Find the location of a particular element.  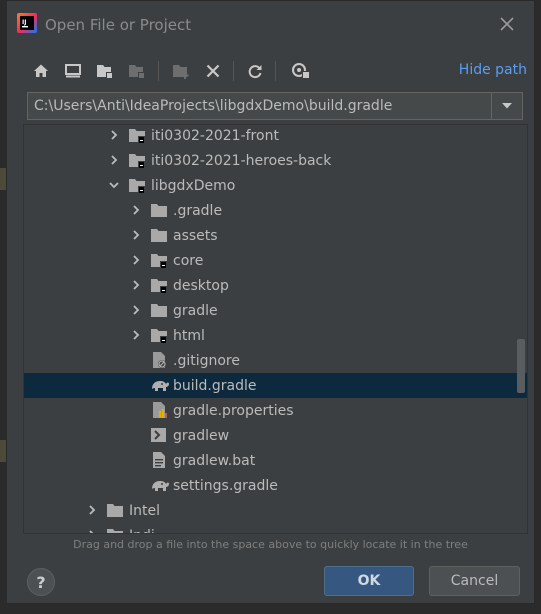

tree-item-label: html is located at coordinates (189, 335).